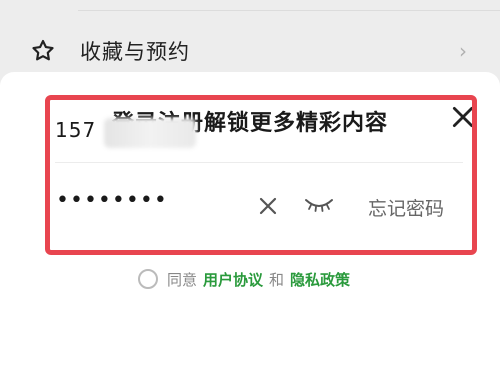  Describe the element at coordinates (112, 201) in the screenshot. I see `password-input: ••••••••` at that location.